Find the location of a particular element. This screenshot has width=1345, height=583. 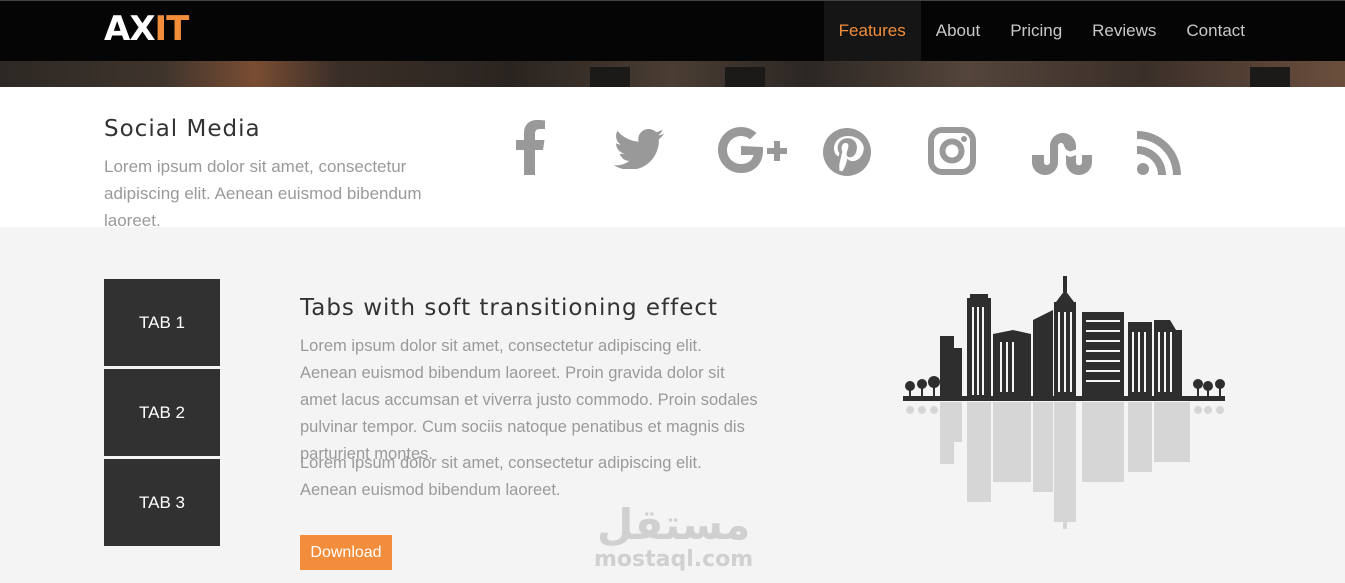

watermark: مستقل mostaql.com is located at coordinates (674, 536).